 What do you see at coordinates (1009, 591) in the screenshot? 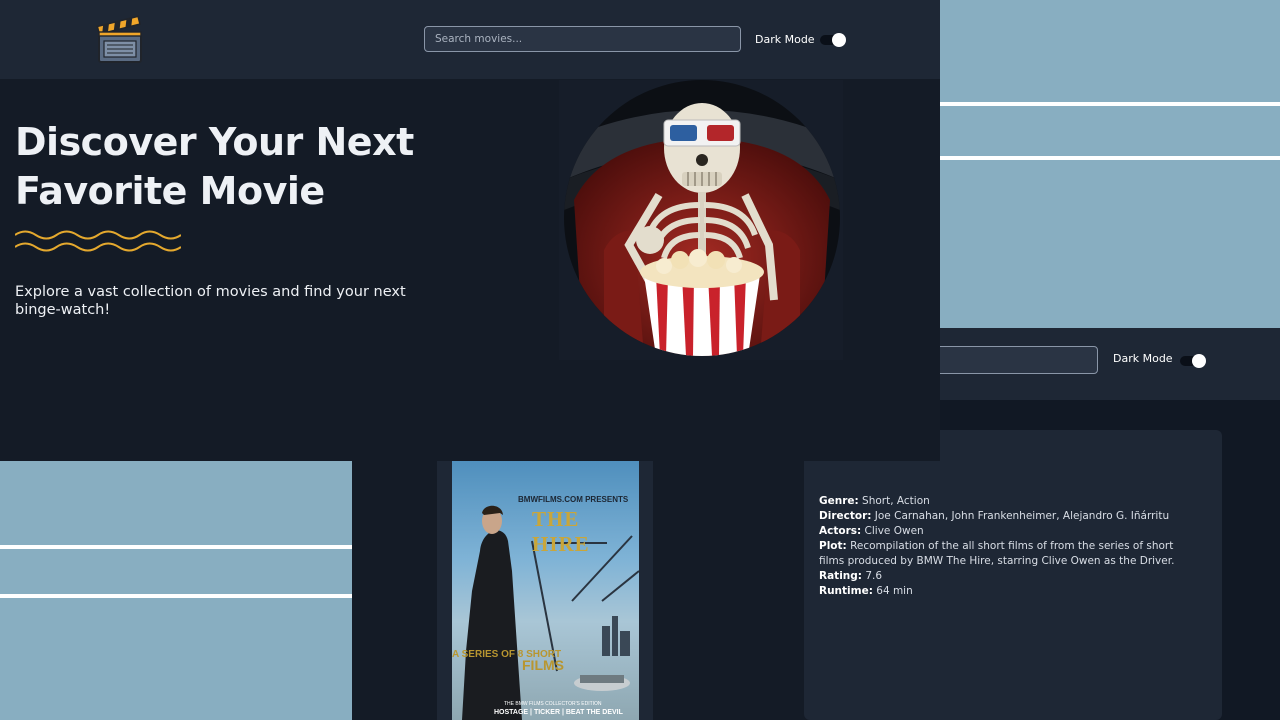
I see `detail-row: Runtime: 64 min` at bounding box center [1009, 591].